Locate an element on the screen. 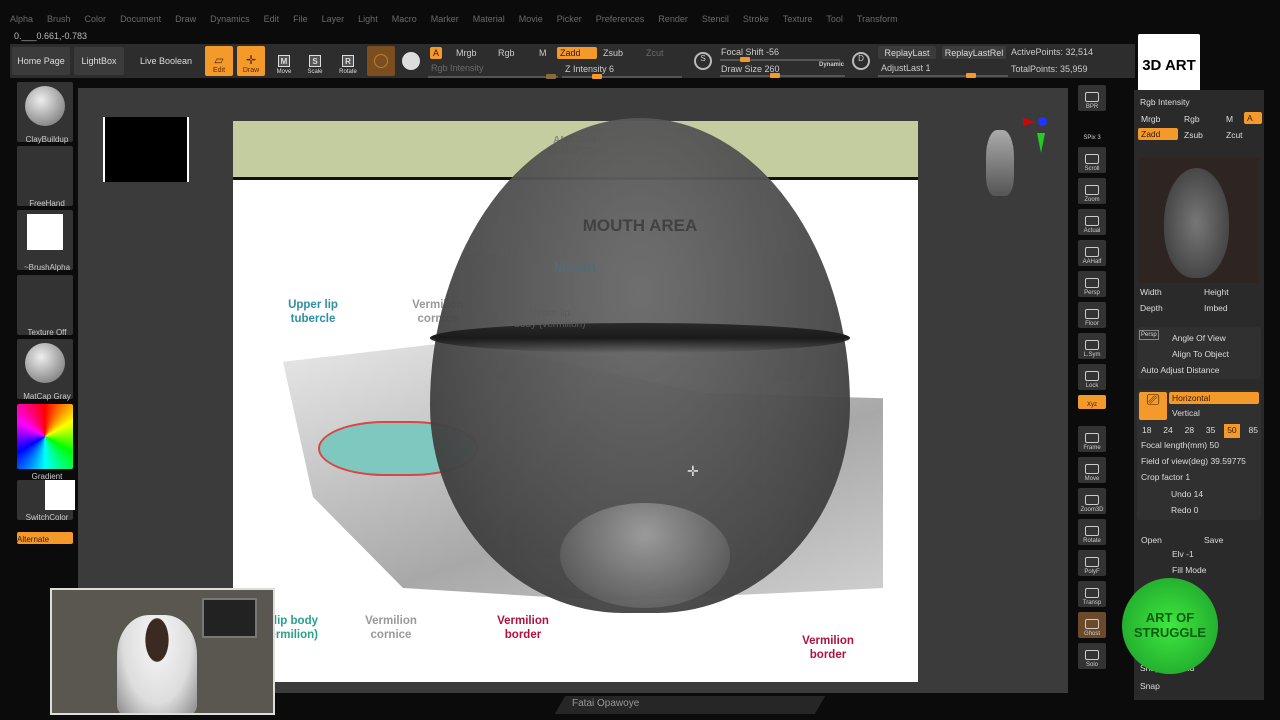 Image resolution: width=1280 pixels, height=720 pixels. rgb-intensity-slider is located at coordinates (493, 76).